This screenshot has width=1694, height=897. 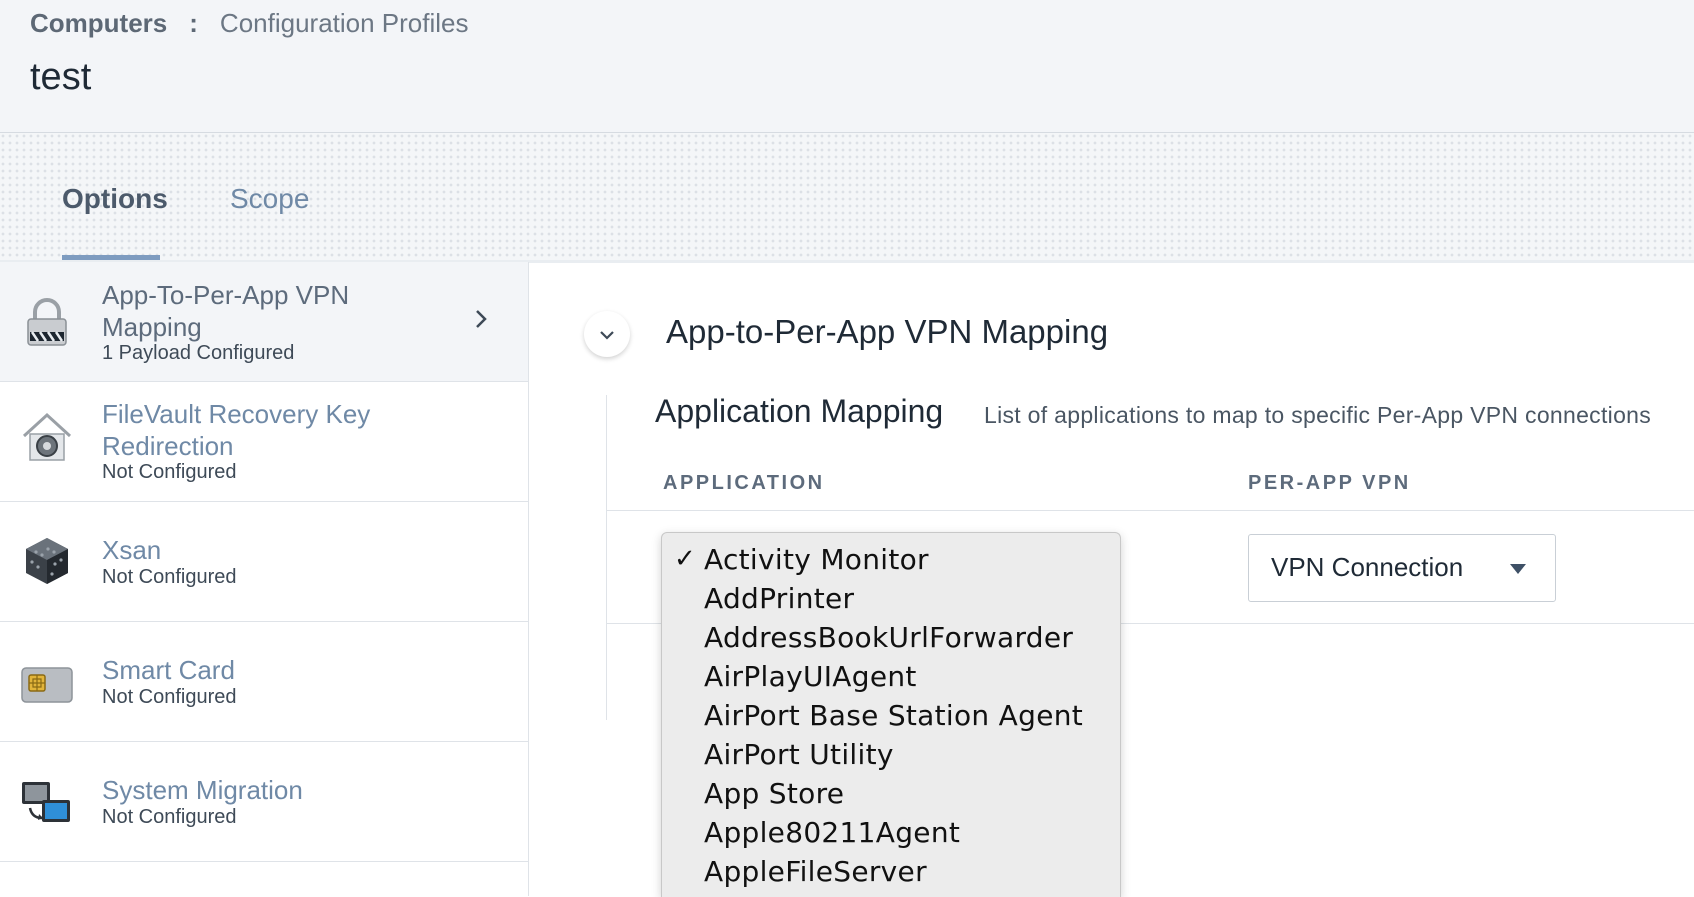 I want to click on tab-options: Options, so click(x=115, y=199).